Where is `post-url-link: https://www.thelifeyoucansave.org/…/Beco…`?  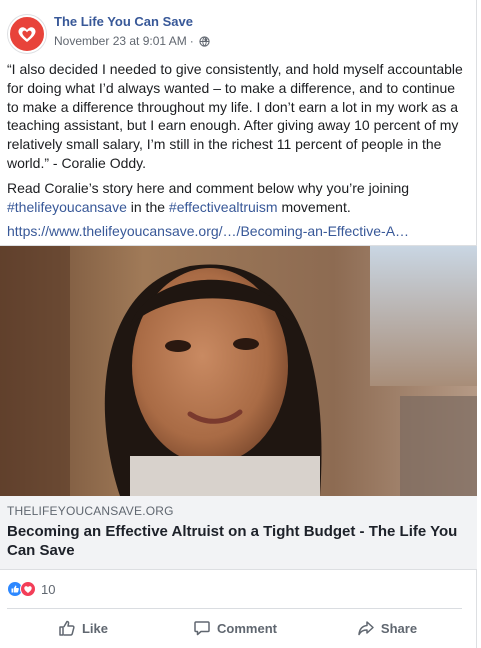
post-url-link: https://www.thelifeyoucansave.org/…/Beco… is located at coordinates (238, 231).